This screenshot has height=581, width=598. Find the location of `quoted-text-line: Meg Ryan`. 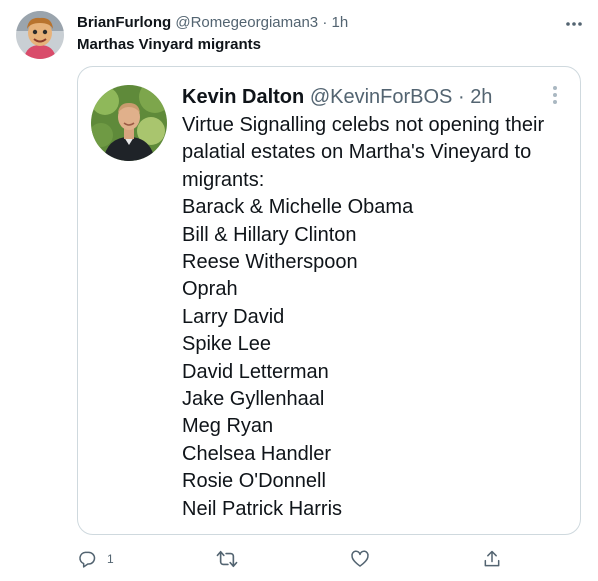

quoted-text-line: Meg Ryan is located at coordinates (228, 426).